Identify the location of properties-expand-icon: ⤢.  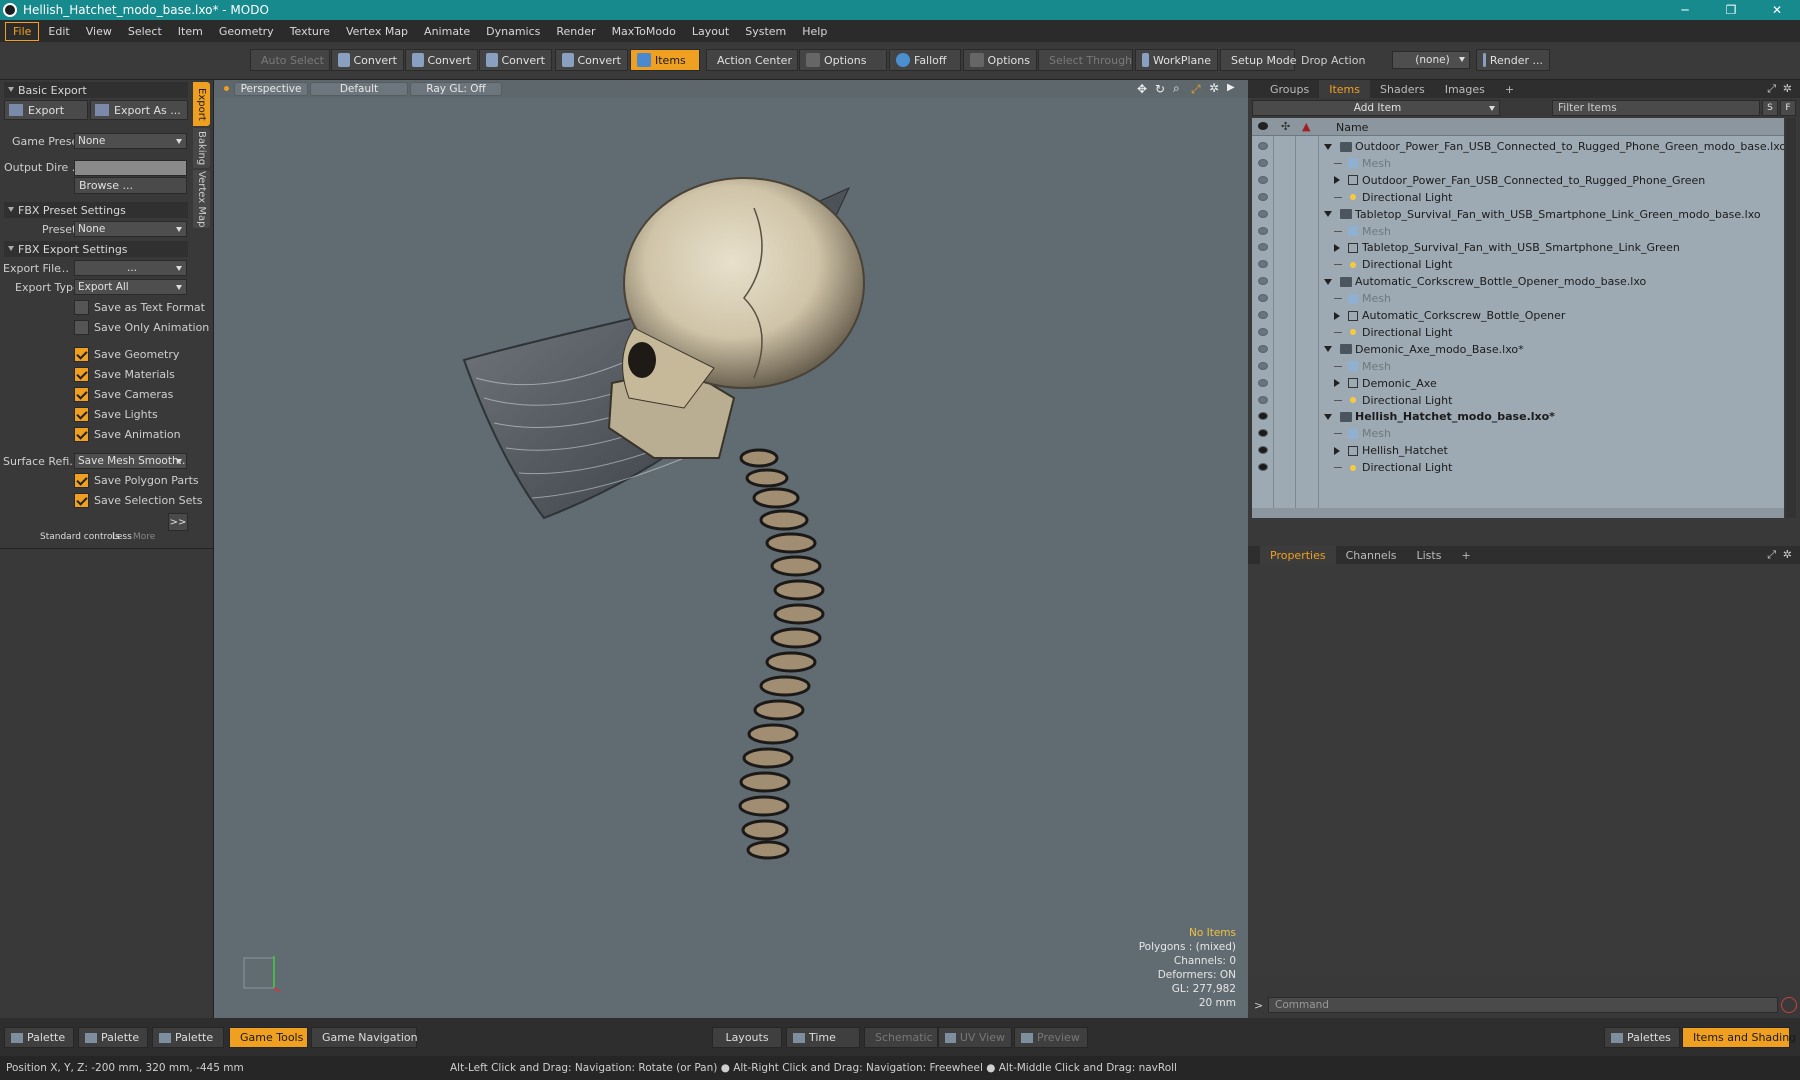
(1771, 555).